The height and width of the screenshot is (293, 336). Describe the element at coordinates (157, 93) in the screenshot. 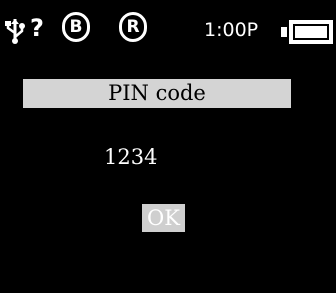

I see `dialog-title: PIN code` at that location.